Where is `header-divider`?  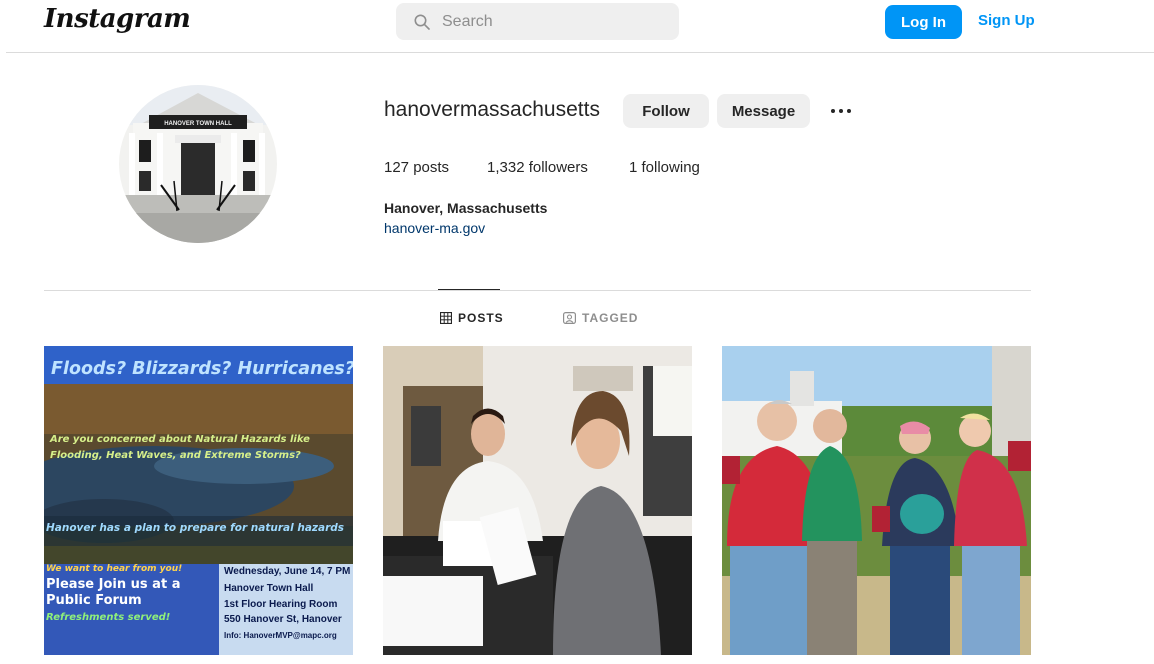
header-divider is located at coordinates (580, 52).